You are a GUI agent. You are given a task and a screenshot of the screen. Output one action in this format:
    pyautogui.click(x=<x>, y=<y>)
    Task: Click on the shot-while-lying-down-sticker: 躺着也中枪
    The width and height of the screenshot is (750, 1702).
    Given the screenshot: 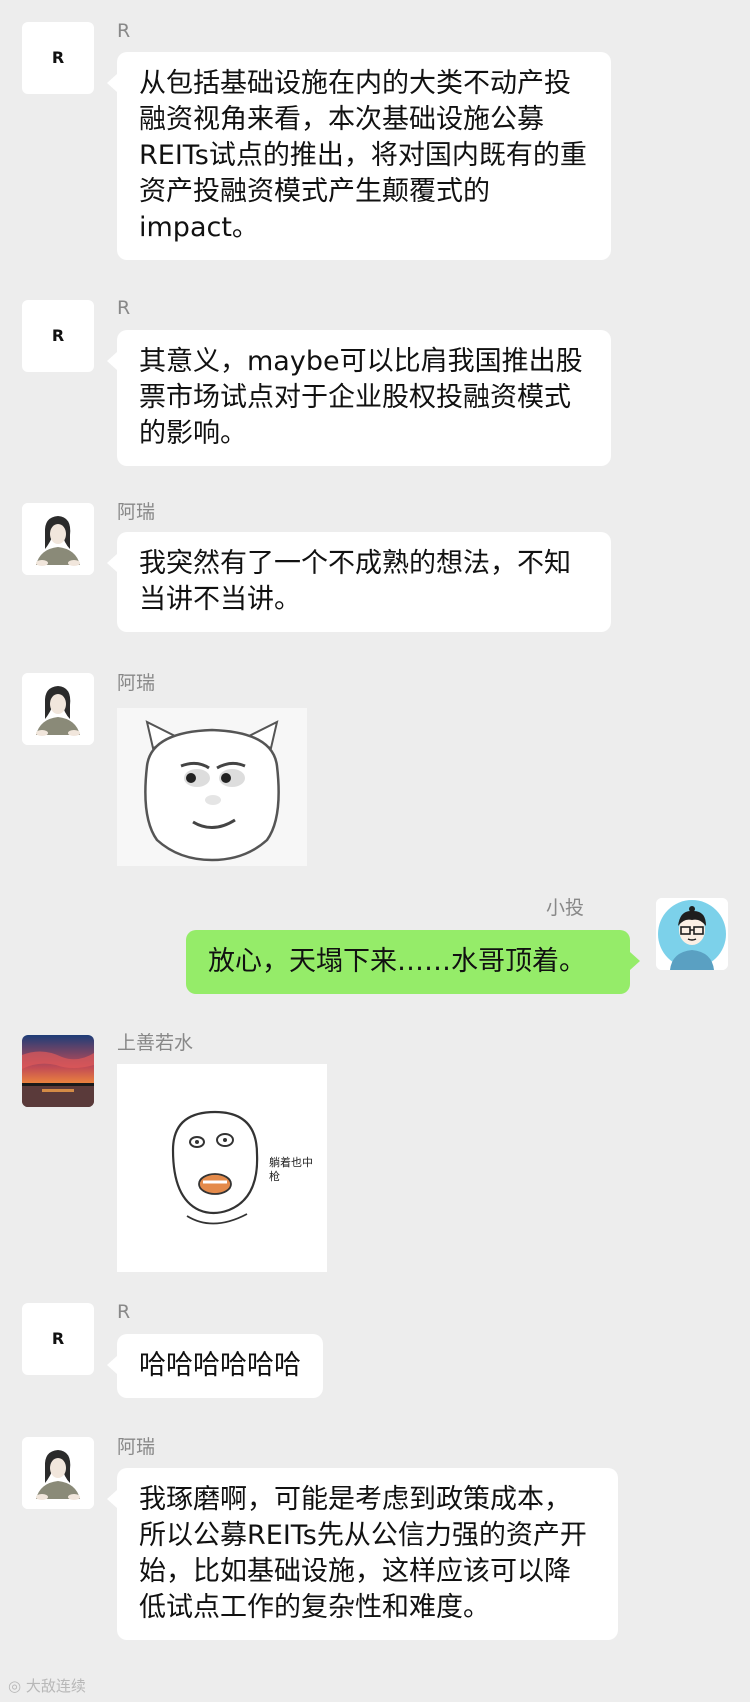 What is the action you would take?
    pyautogui.click(x=222, y=1168)
    